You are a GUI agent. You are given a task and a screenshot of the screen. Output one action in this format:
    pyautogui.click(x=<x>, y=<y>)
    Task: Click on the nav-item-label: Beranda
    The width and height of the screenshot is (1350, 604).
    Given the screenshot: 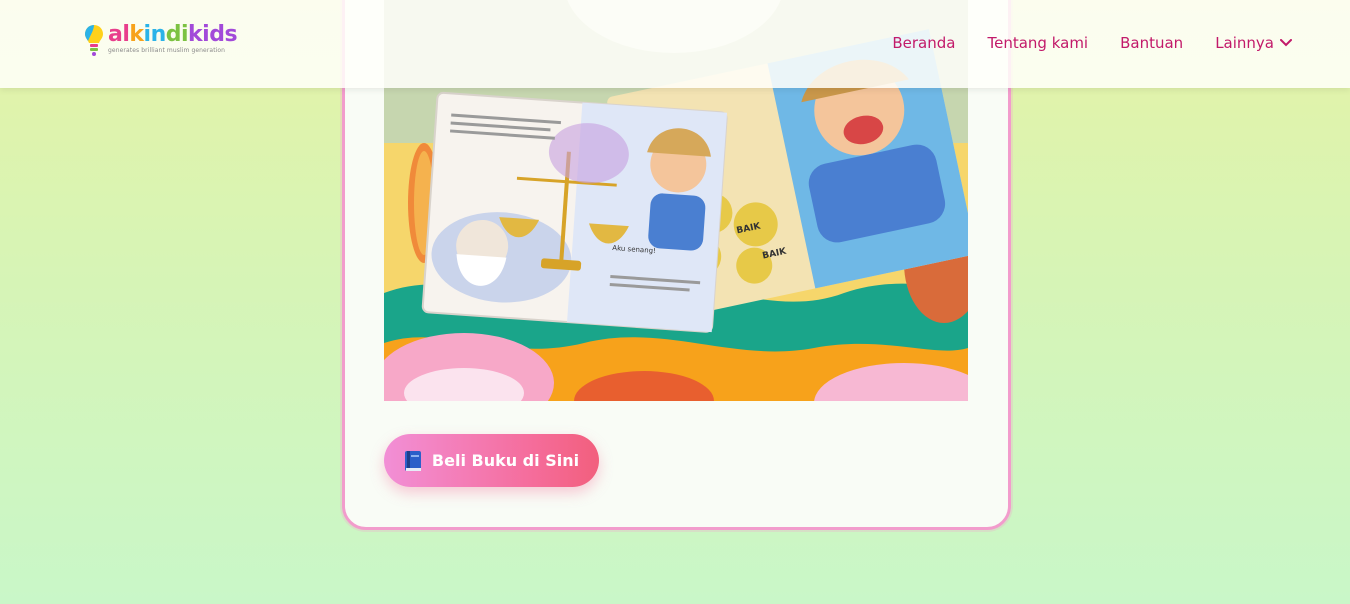 What is the action you would take?
    pyautogui.click(x=924, y=43)
    